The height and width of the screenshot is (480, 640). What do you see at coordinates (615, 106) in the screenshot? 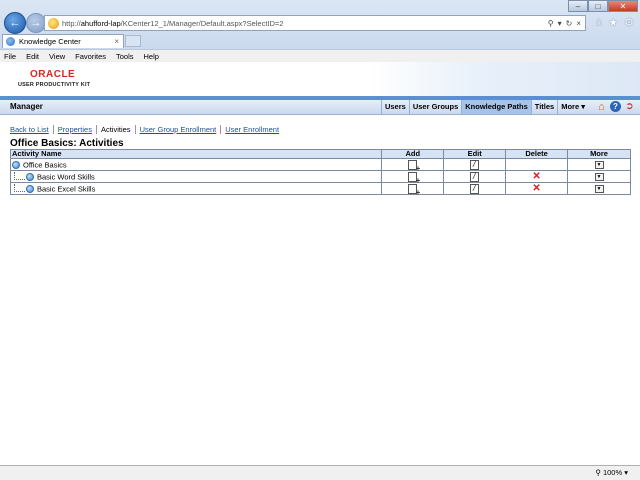
I see `help-icon: ?` at bounding box center [615, 106].